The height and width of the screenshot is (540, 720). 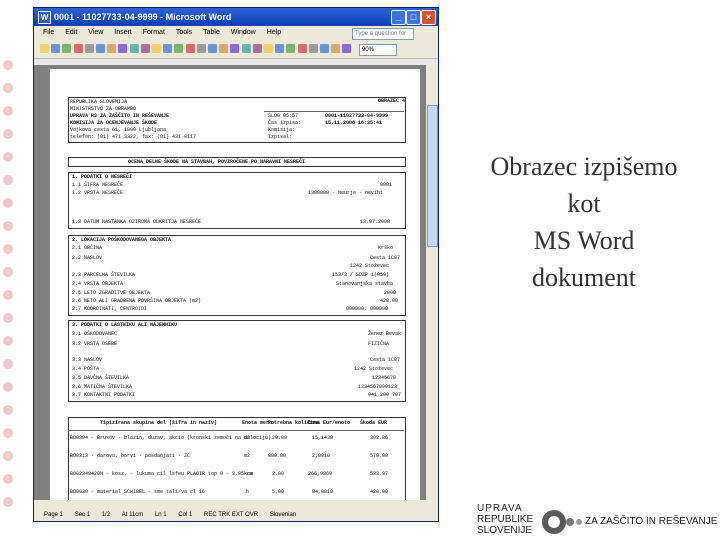 I want to click on table-row-damage: 533.97, so click(x=379, y=474).